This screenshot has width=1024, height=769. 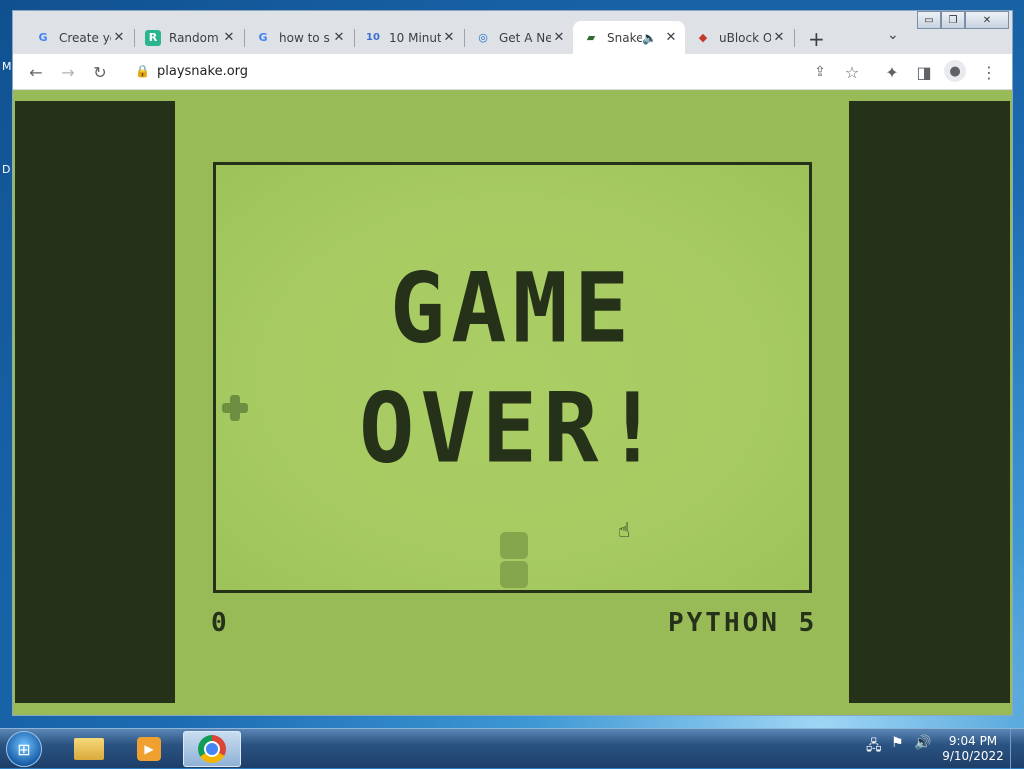 I want to click on game-mode-label: PYTHON 5, so click(x=743, y=623).